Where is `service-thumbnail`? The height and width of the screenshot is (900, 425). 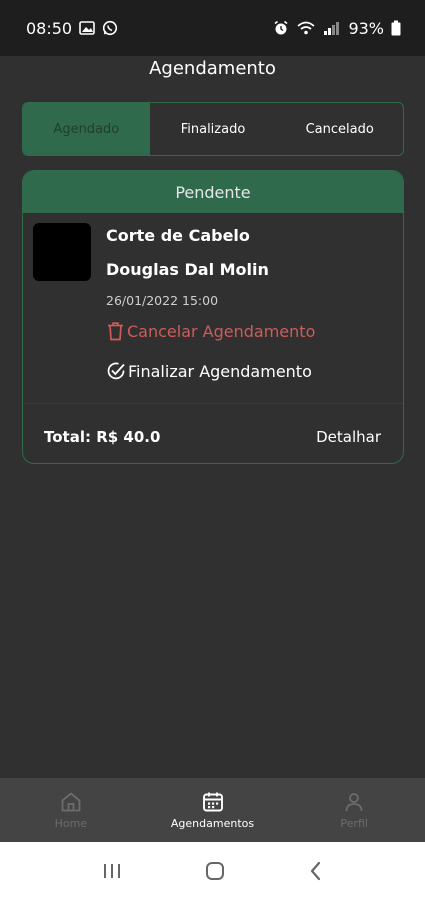 service-thumbnail is located at coordinates (62, 252).